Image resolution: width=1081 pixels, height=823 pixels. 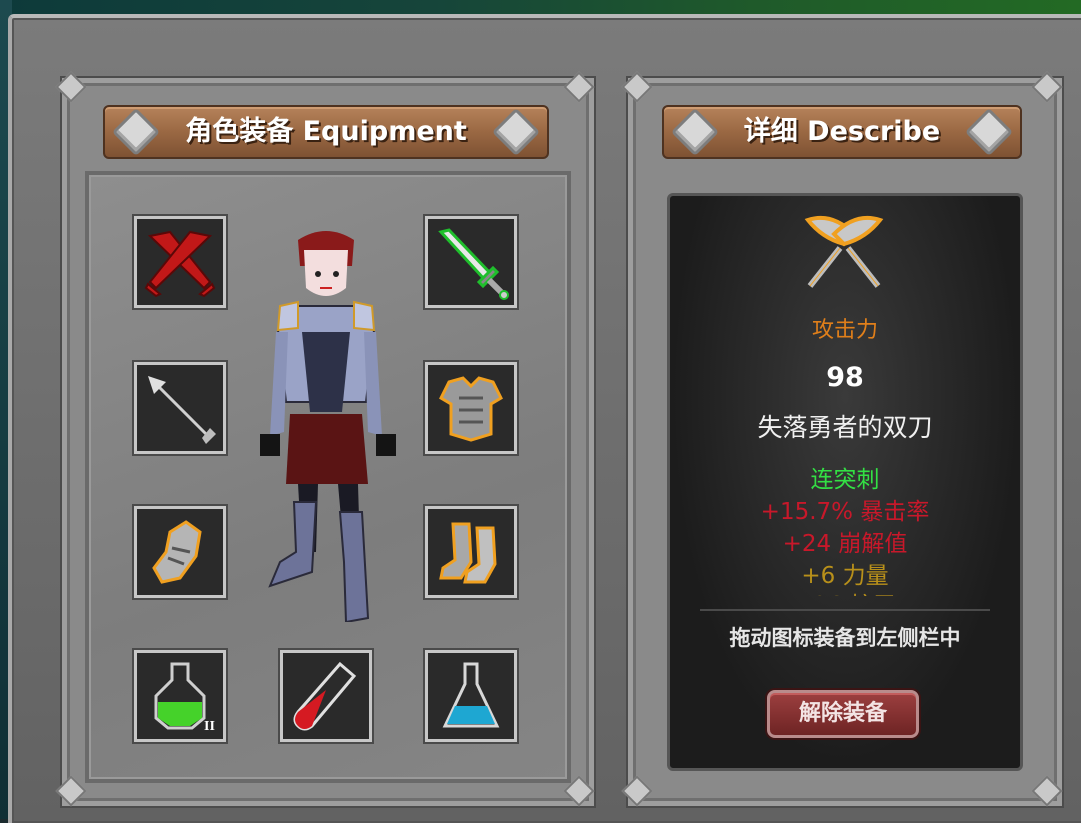 What do you see at coordinates (209, 726) in the screenshot?
I see `svg-text: II` at bounding box center [209, 726].